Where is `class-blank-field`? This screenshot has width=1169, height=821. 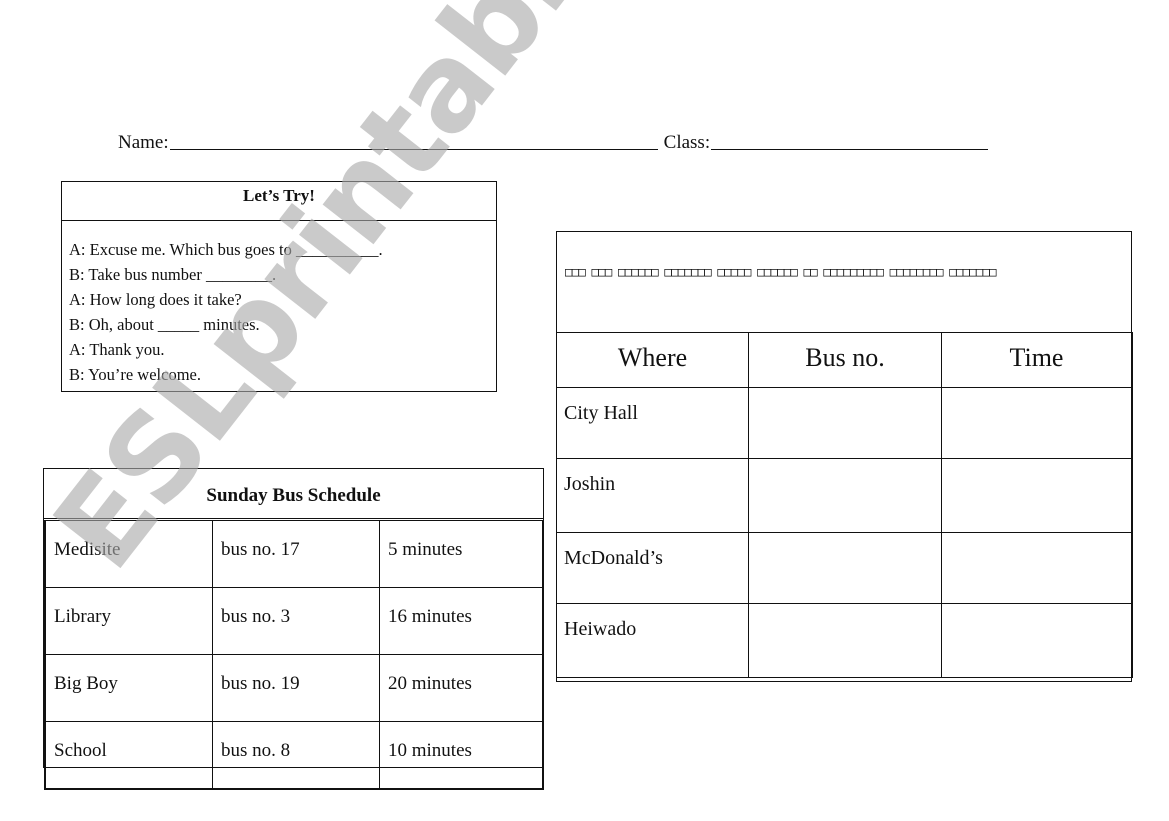
class-blank-field is located at coordinates (850, 149).